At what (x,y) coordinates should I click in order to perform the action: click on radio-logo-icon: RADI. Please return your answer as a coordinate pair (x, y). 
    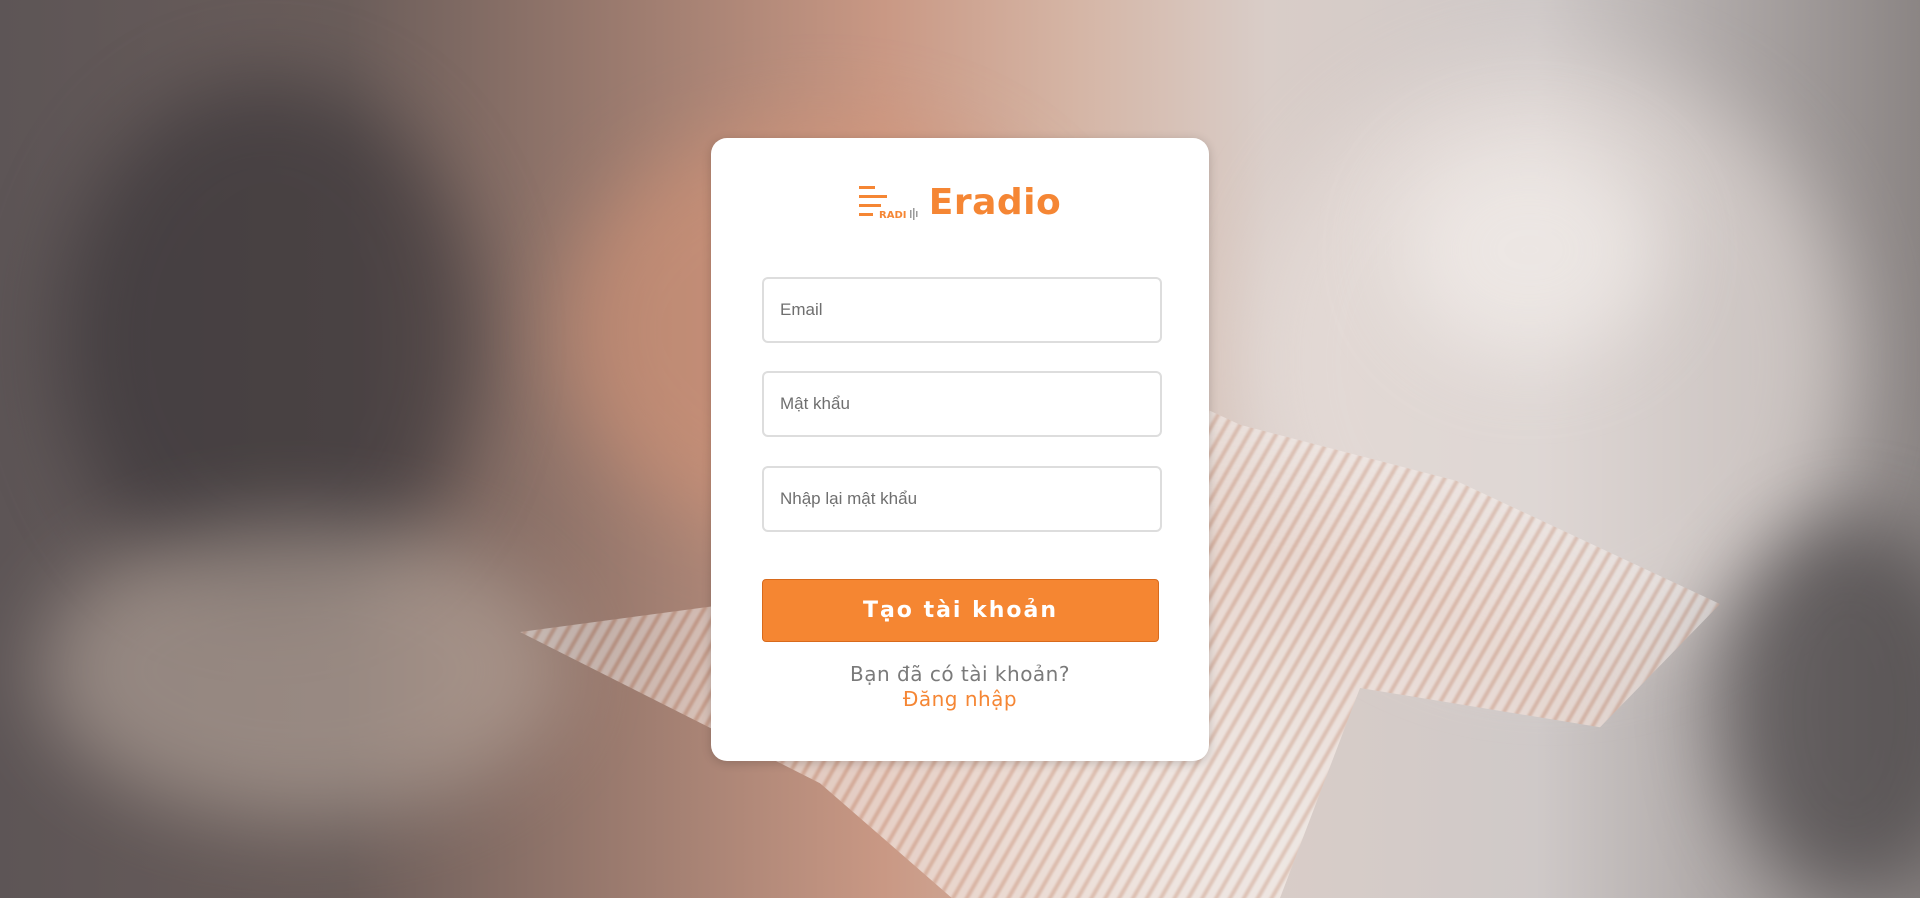
    Looking at the image, I should click on (889, 202).